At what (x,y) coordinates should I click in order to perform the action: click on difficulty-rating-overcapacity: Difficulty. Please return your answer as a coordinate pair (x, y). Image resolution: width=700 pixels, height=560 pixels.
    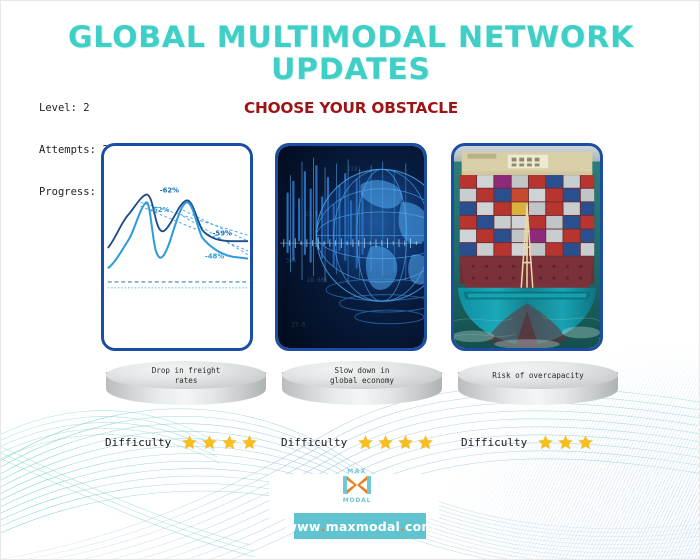
    Looking at the image, I should click on (527, 442).